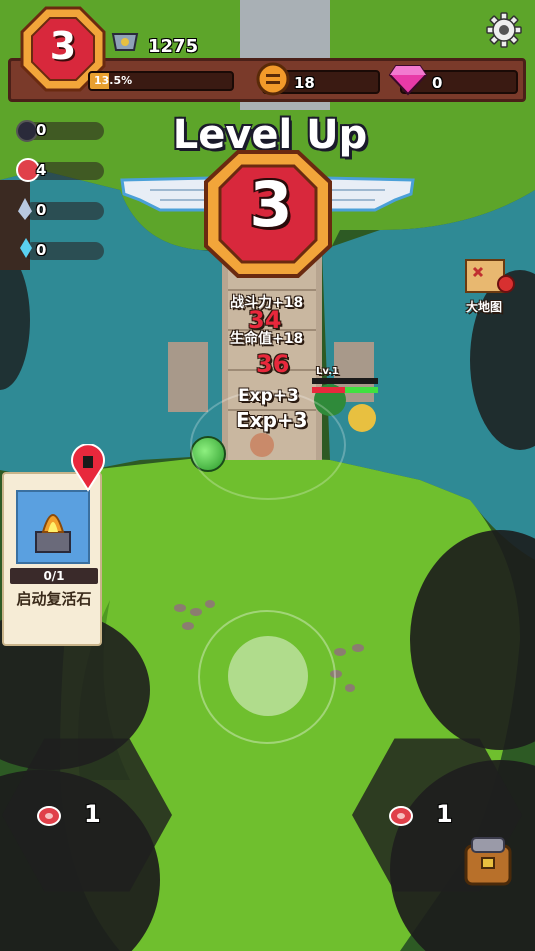  Describe the element at coordinates (444, 814) in the screenshot. I see `hex-slot-right-value: 1` at that location.